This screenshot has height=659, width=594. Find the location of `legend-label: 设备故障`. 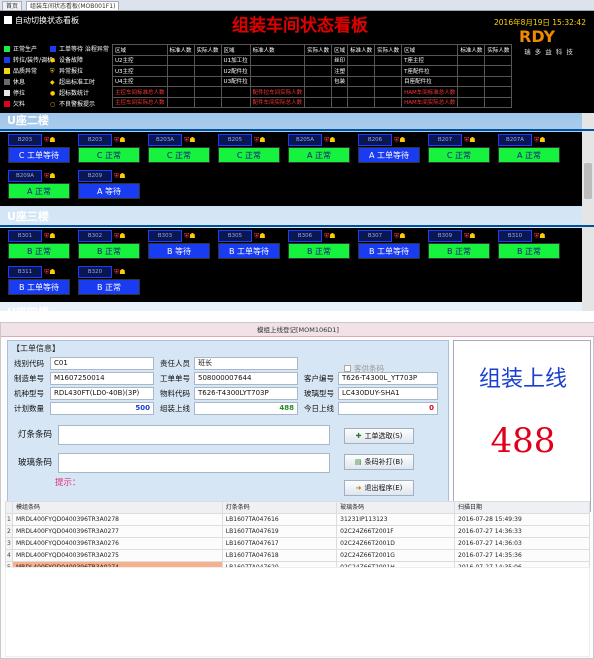

legend-label: 设备故障 is located at coordinates (71, 60).